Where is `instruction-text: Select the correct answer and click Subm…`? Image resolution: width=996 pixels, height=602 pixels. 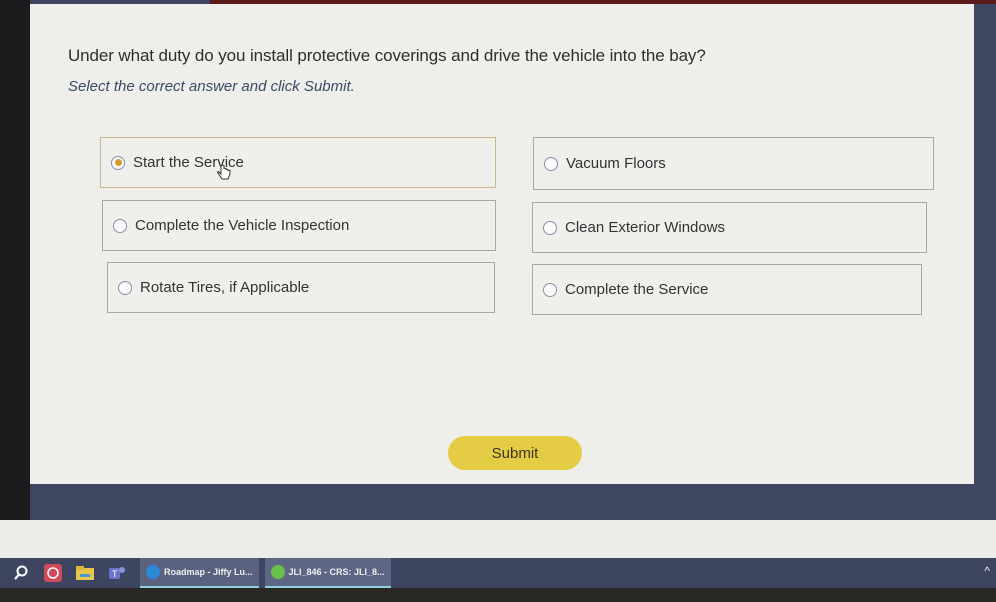
instruction-text: Select the correct answer and click Subm… is located at coordinates (211, 86).